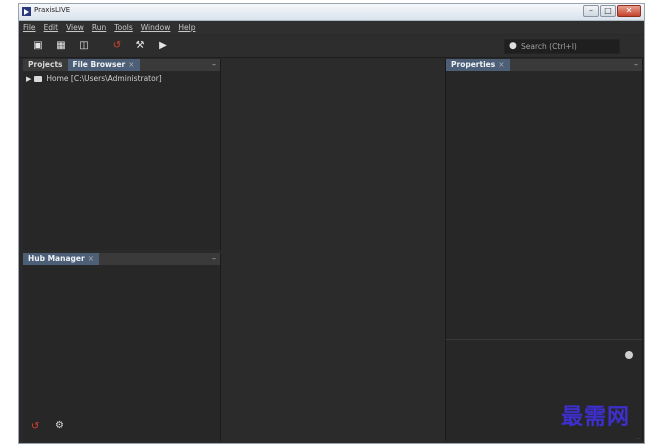  I want to click on close-button: ✕, so click(629, 11).